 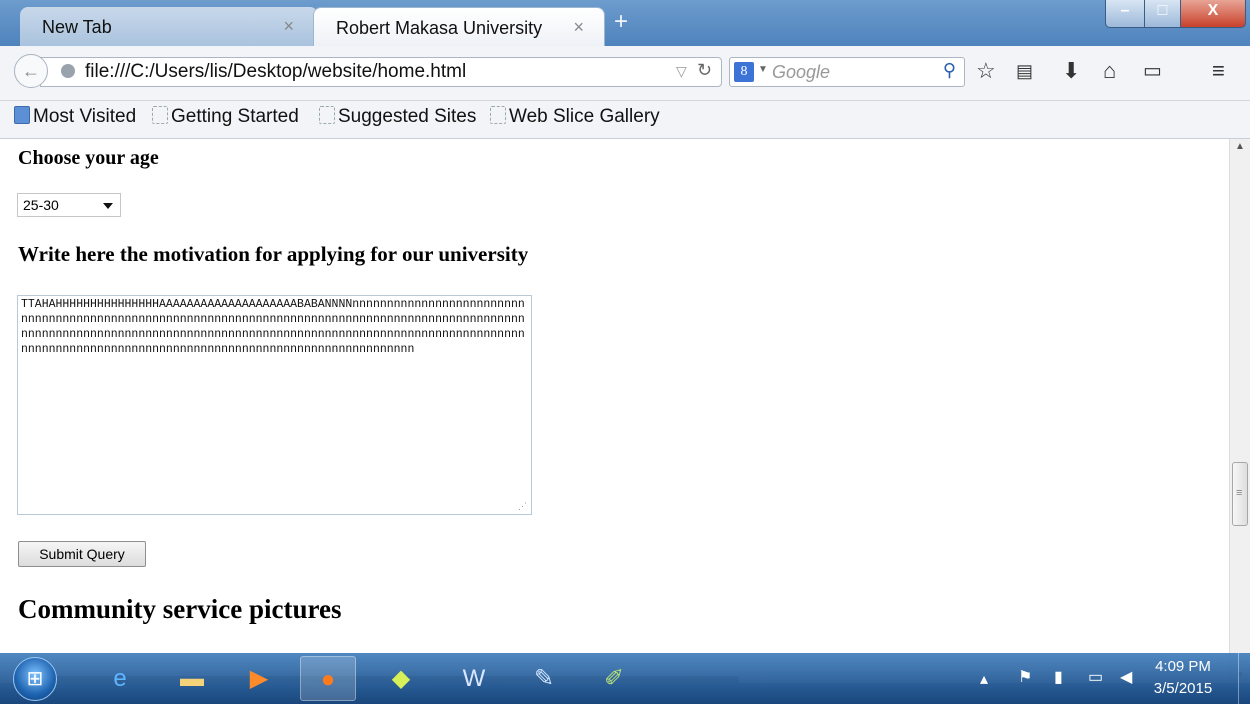 I want to click on close-icon: X, so click(x=1213, y=10).